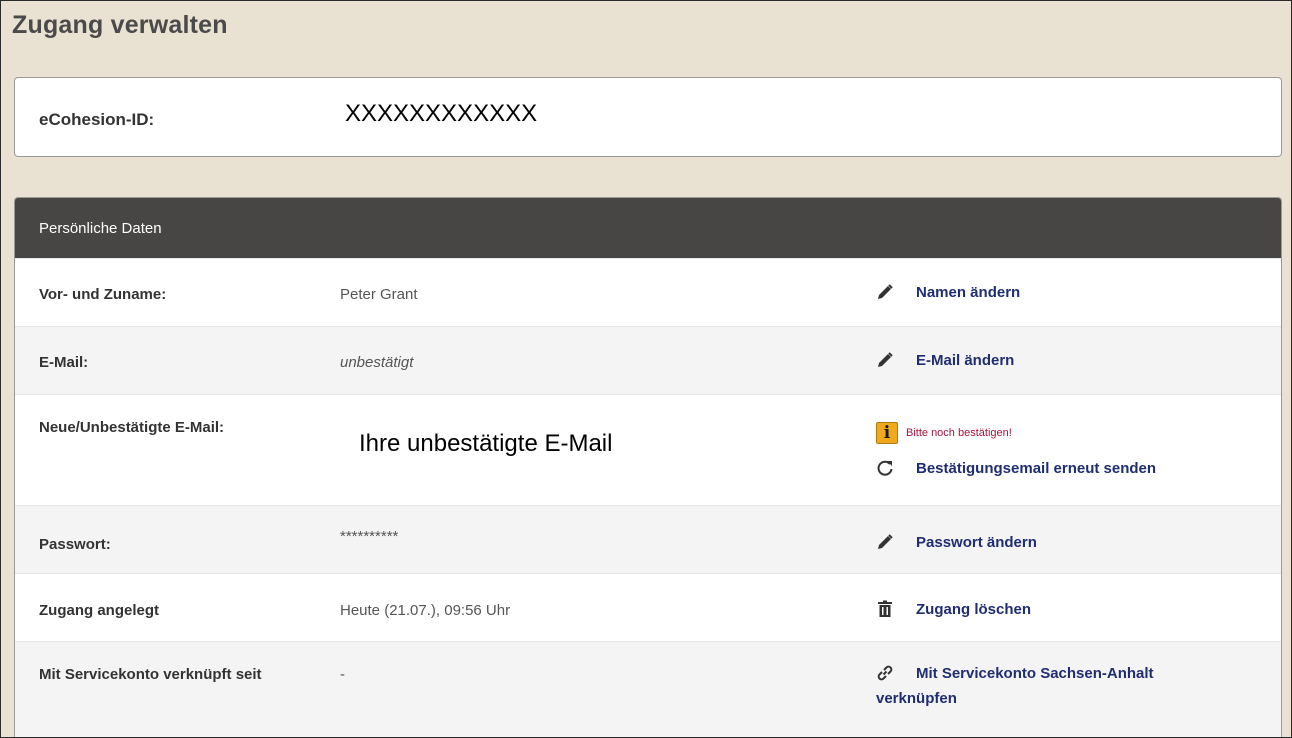 The height and width of the screenshot is (738, 1292). Describe the element at coordinates (132, 427) in the screenshot. I see `row-label: Neue/Unbestätigte E-Mail:` at that location.